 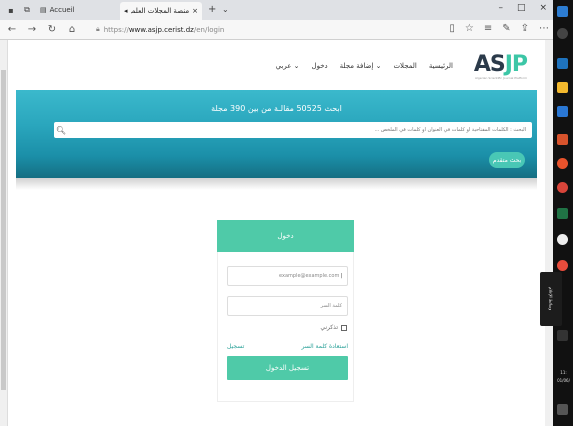 What do you see at coordinates (563, 380) in the screenshot?
I see `clock-date: 01/06/` at bounding box center [563, 380].